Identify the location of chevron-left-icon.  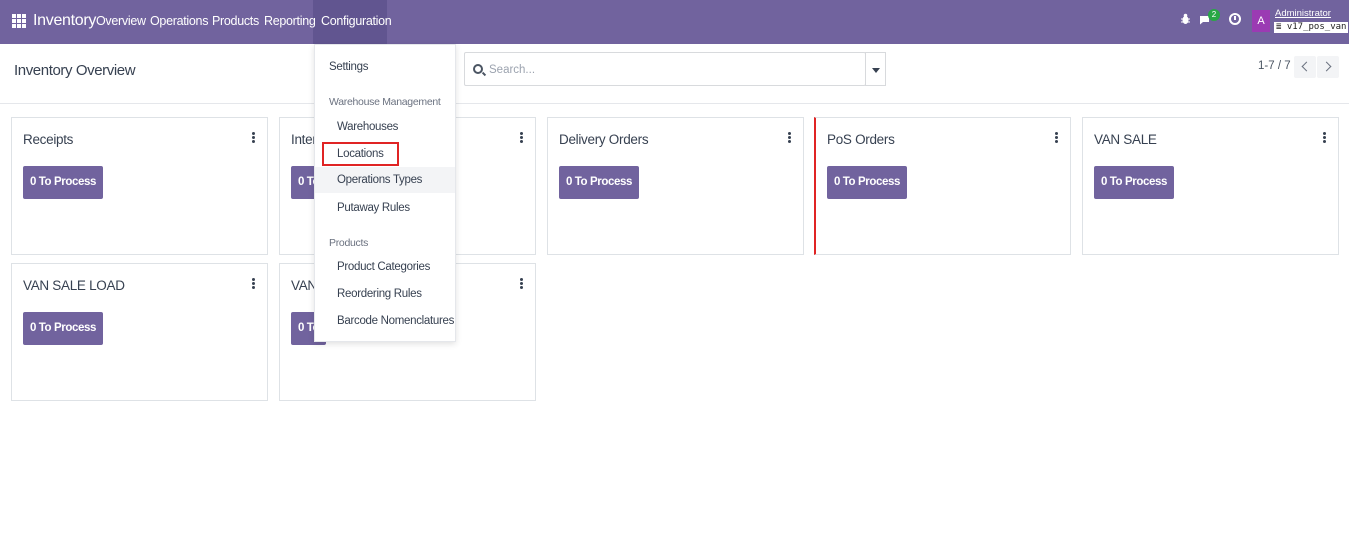
(1306, 66).